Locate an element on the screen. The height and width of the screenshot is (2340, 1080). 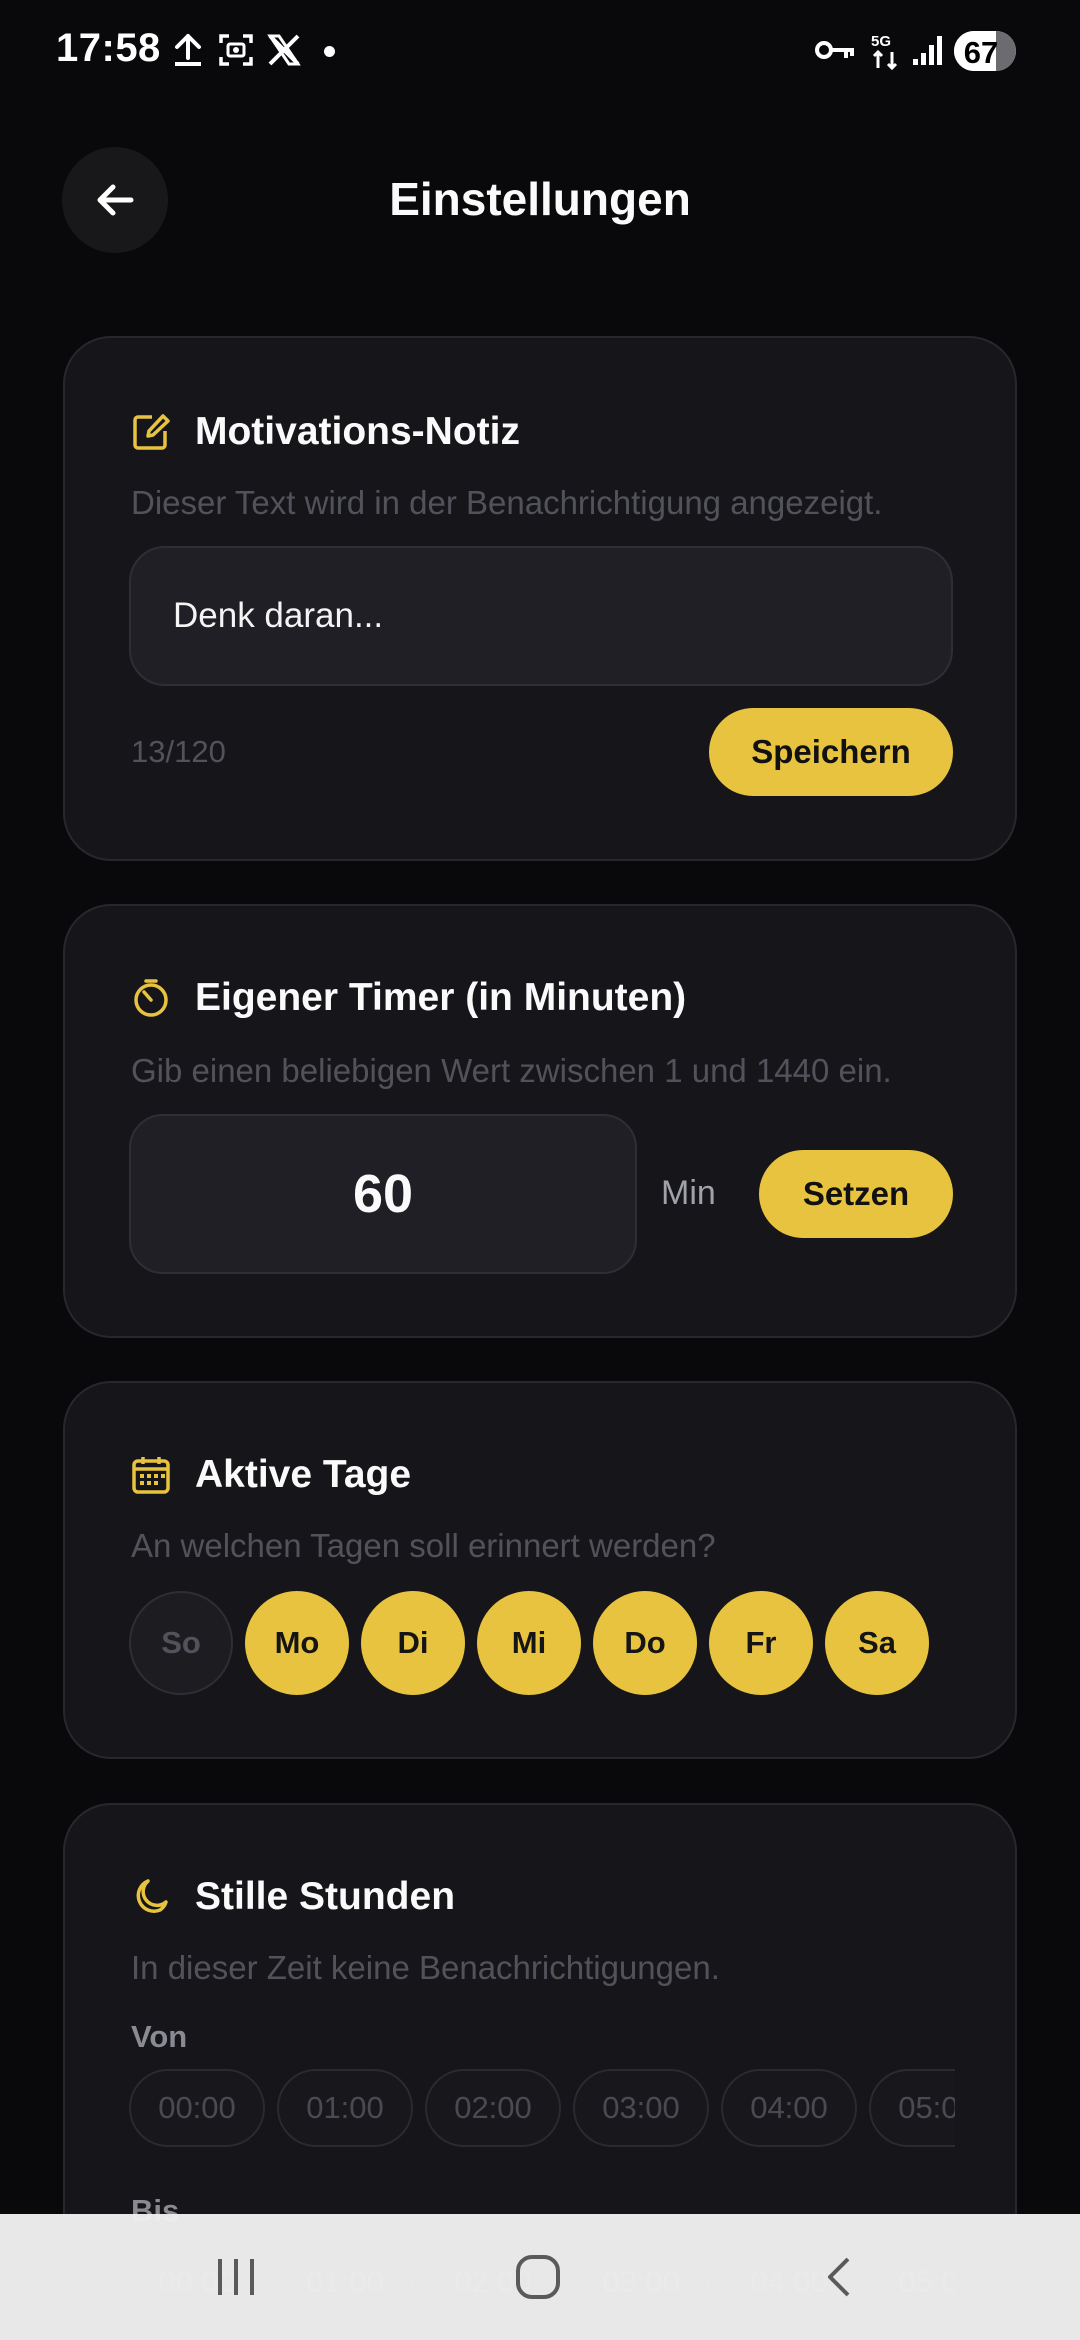
from-hour-chip: 05:00 is located at coordinates (912, 2108).